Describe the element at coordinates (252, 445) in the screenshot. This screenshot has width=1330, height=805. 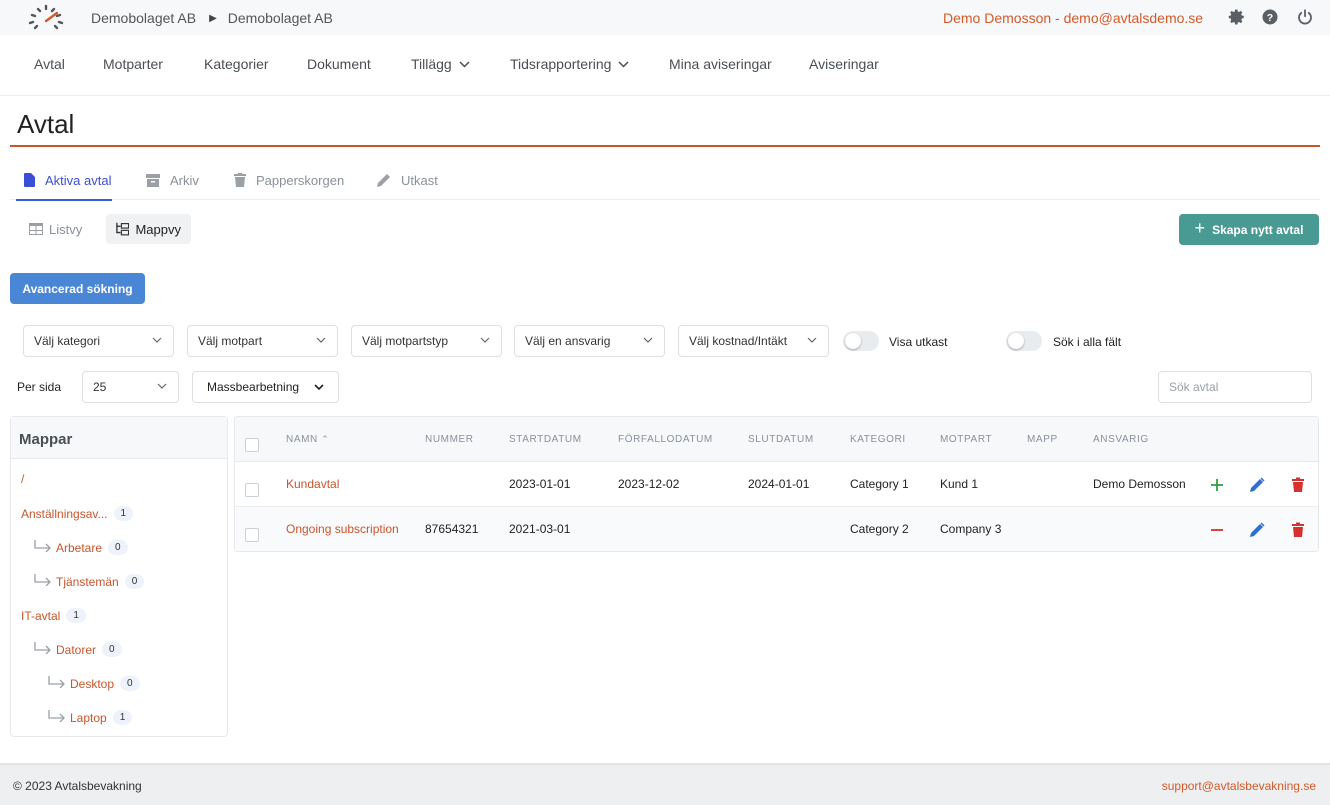
I see `select-all-checkbox` at that location.